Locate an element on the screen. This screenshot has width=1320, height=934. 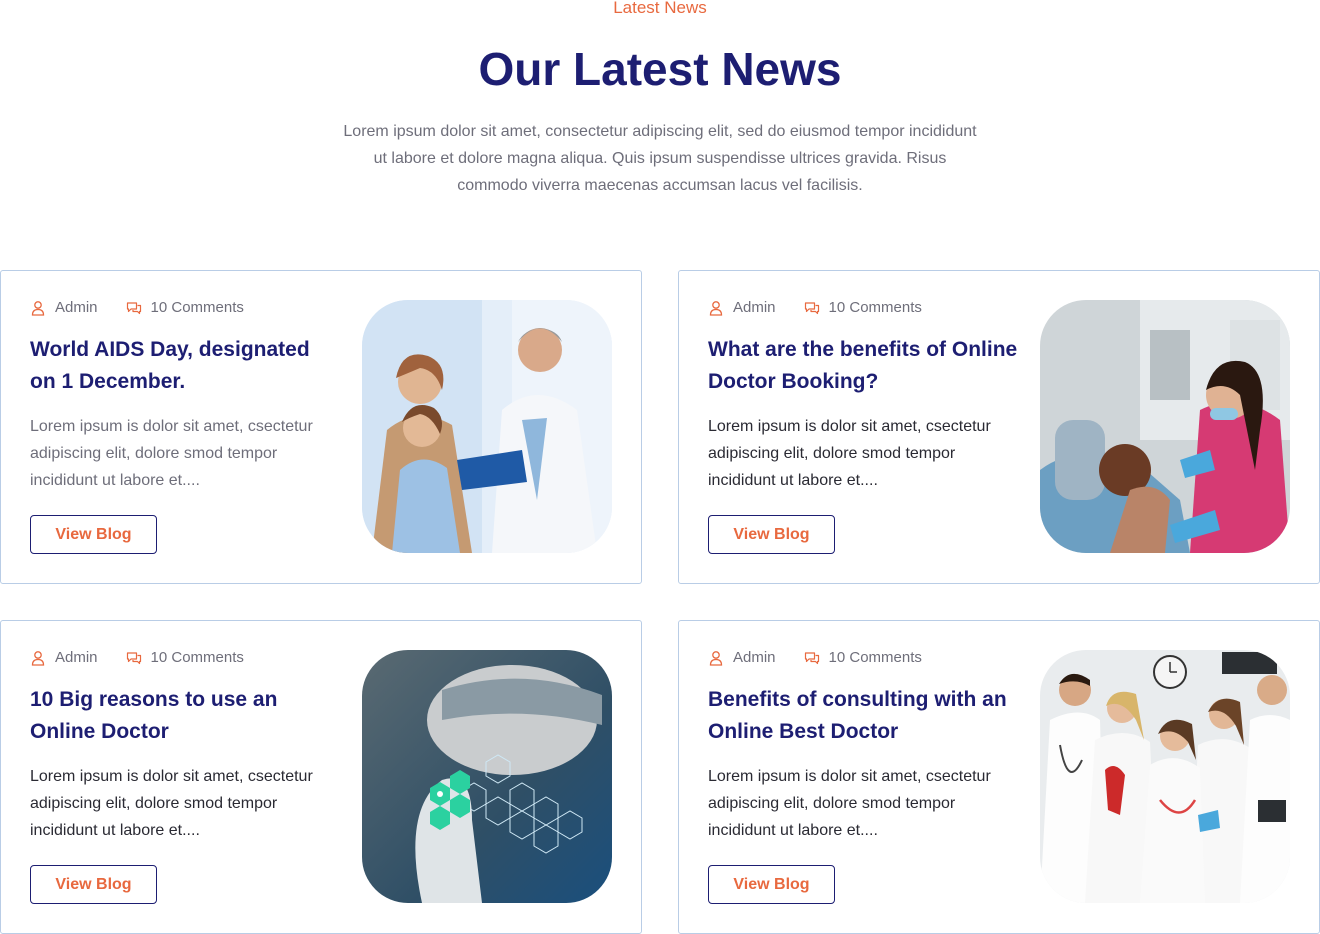
post-title: 10 Big reasons to use an Online Doctor is located at coordinates (185, 716).